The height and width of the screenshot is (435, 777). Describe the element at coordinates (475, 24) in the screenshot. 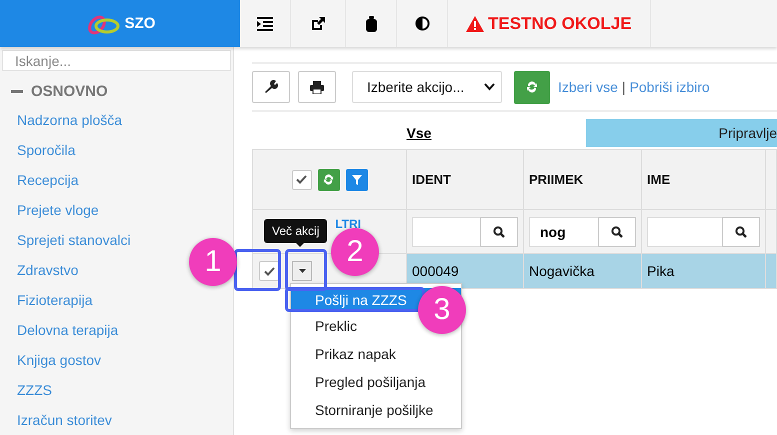

I see `warning-icon` at that location.